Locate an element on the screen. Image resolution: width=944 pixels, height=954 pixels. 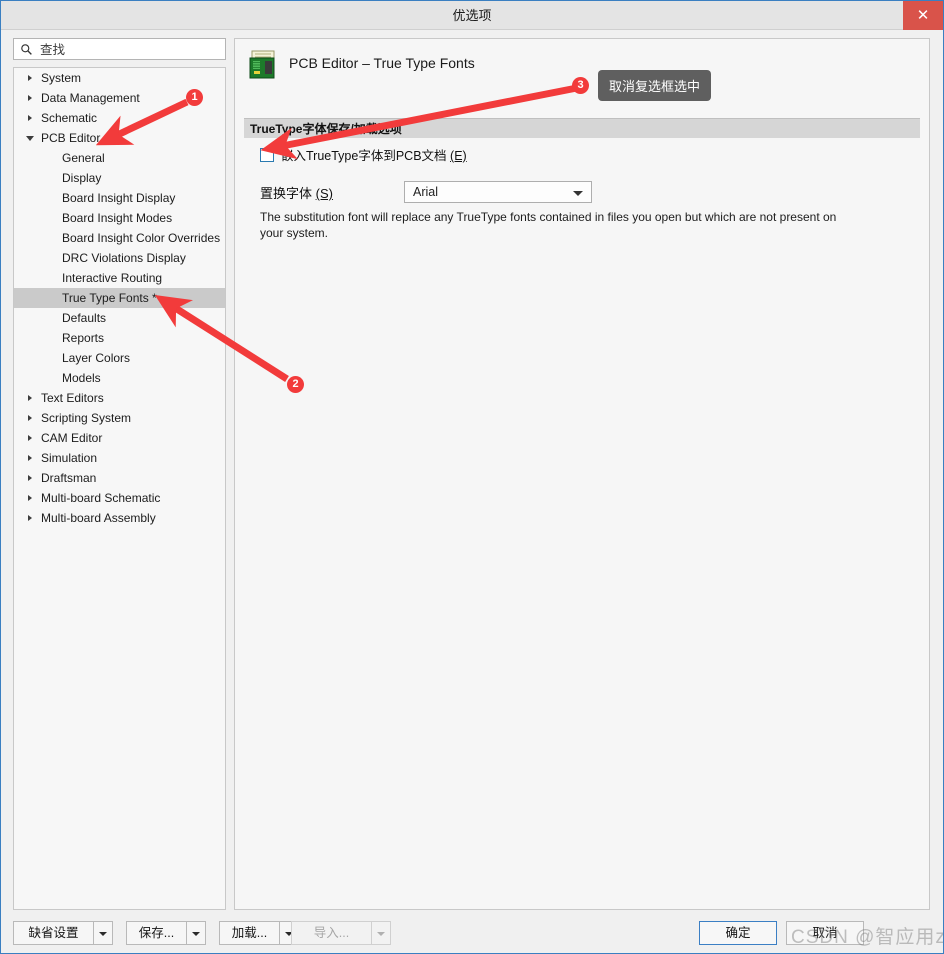
sidebar-item-label: Scripting System is located at coordinates (86, 418).